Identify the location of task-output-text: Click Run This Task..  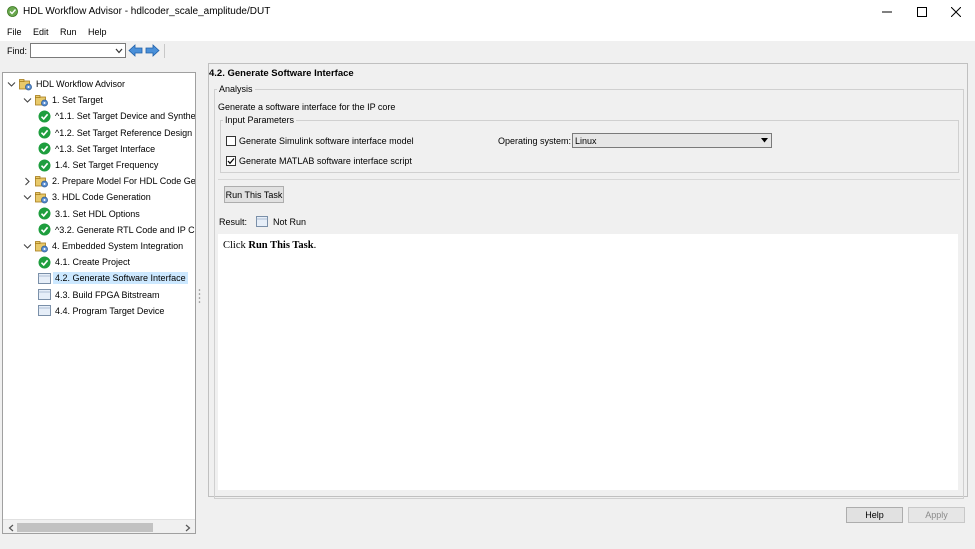
(269, 245).